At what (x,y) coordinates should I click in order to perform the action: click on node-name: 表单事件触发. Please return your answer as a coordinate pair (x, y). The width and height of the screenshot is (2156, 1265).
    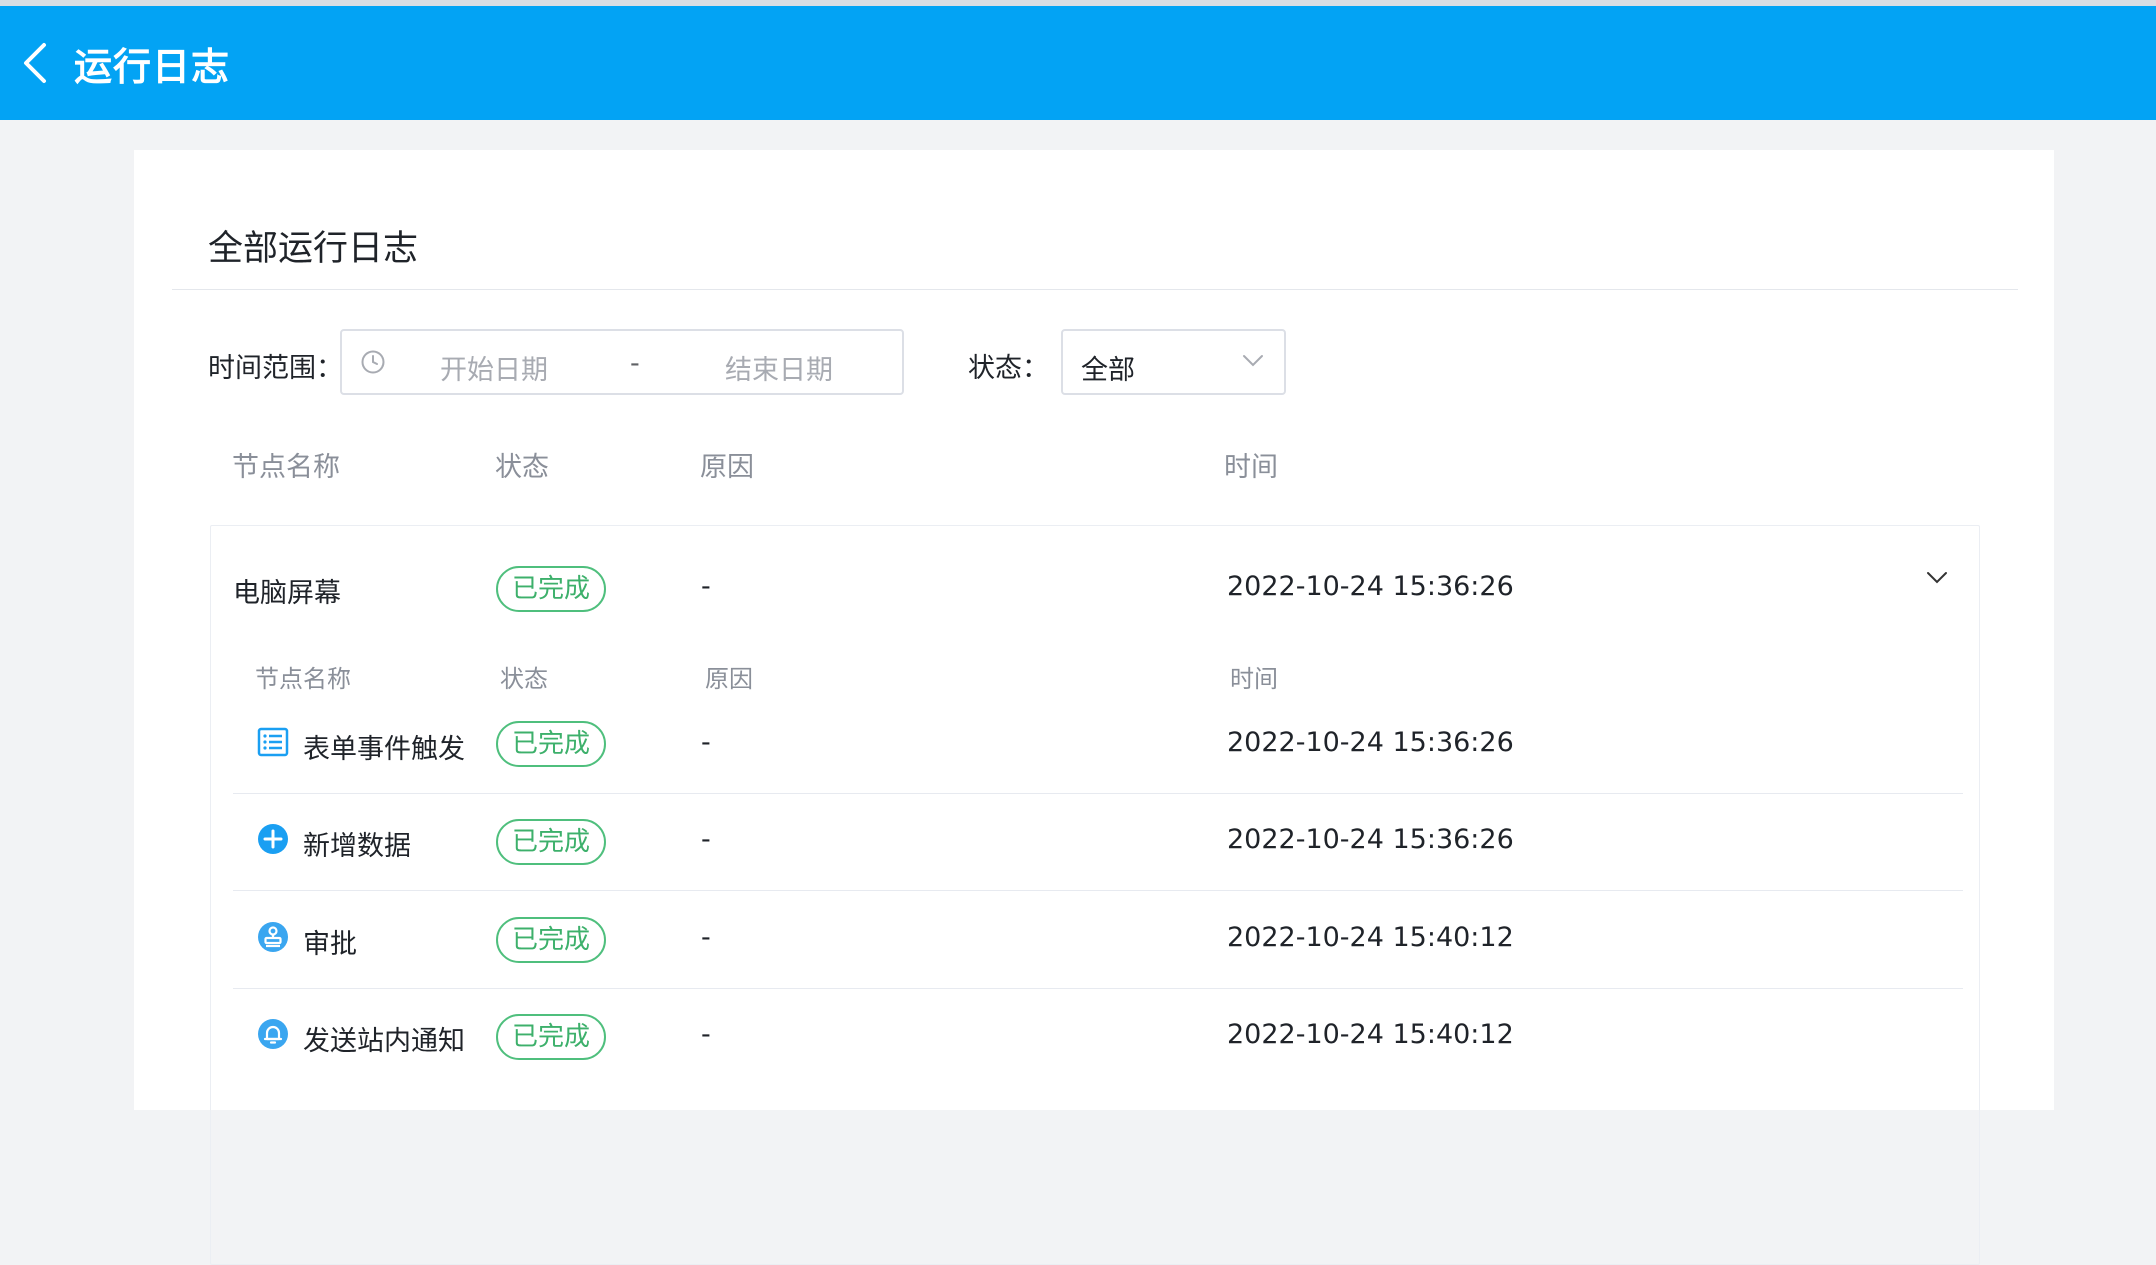
    Looking at the image, I should click on (384, 749).